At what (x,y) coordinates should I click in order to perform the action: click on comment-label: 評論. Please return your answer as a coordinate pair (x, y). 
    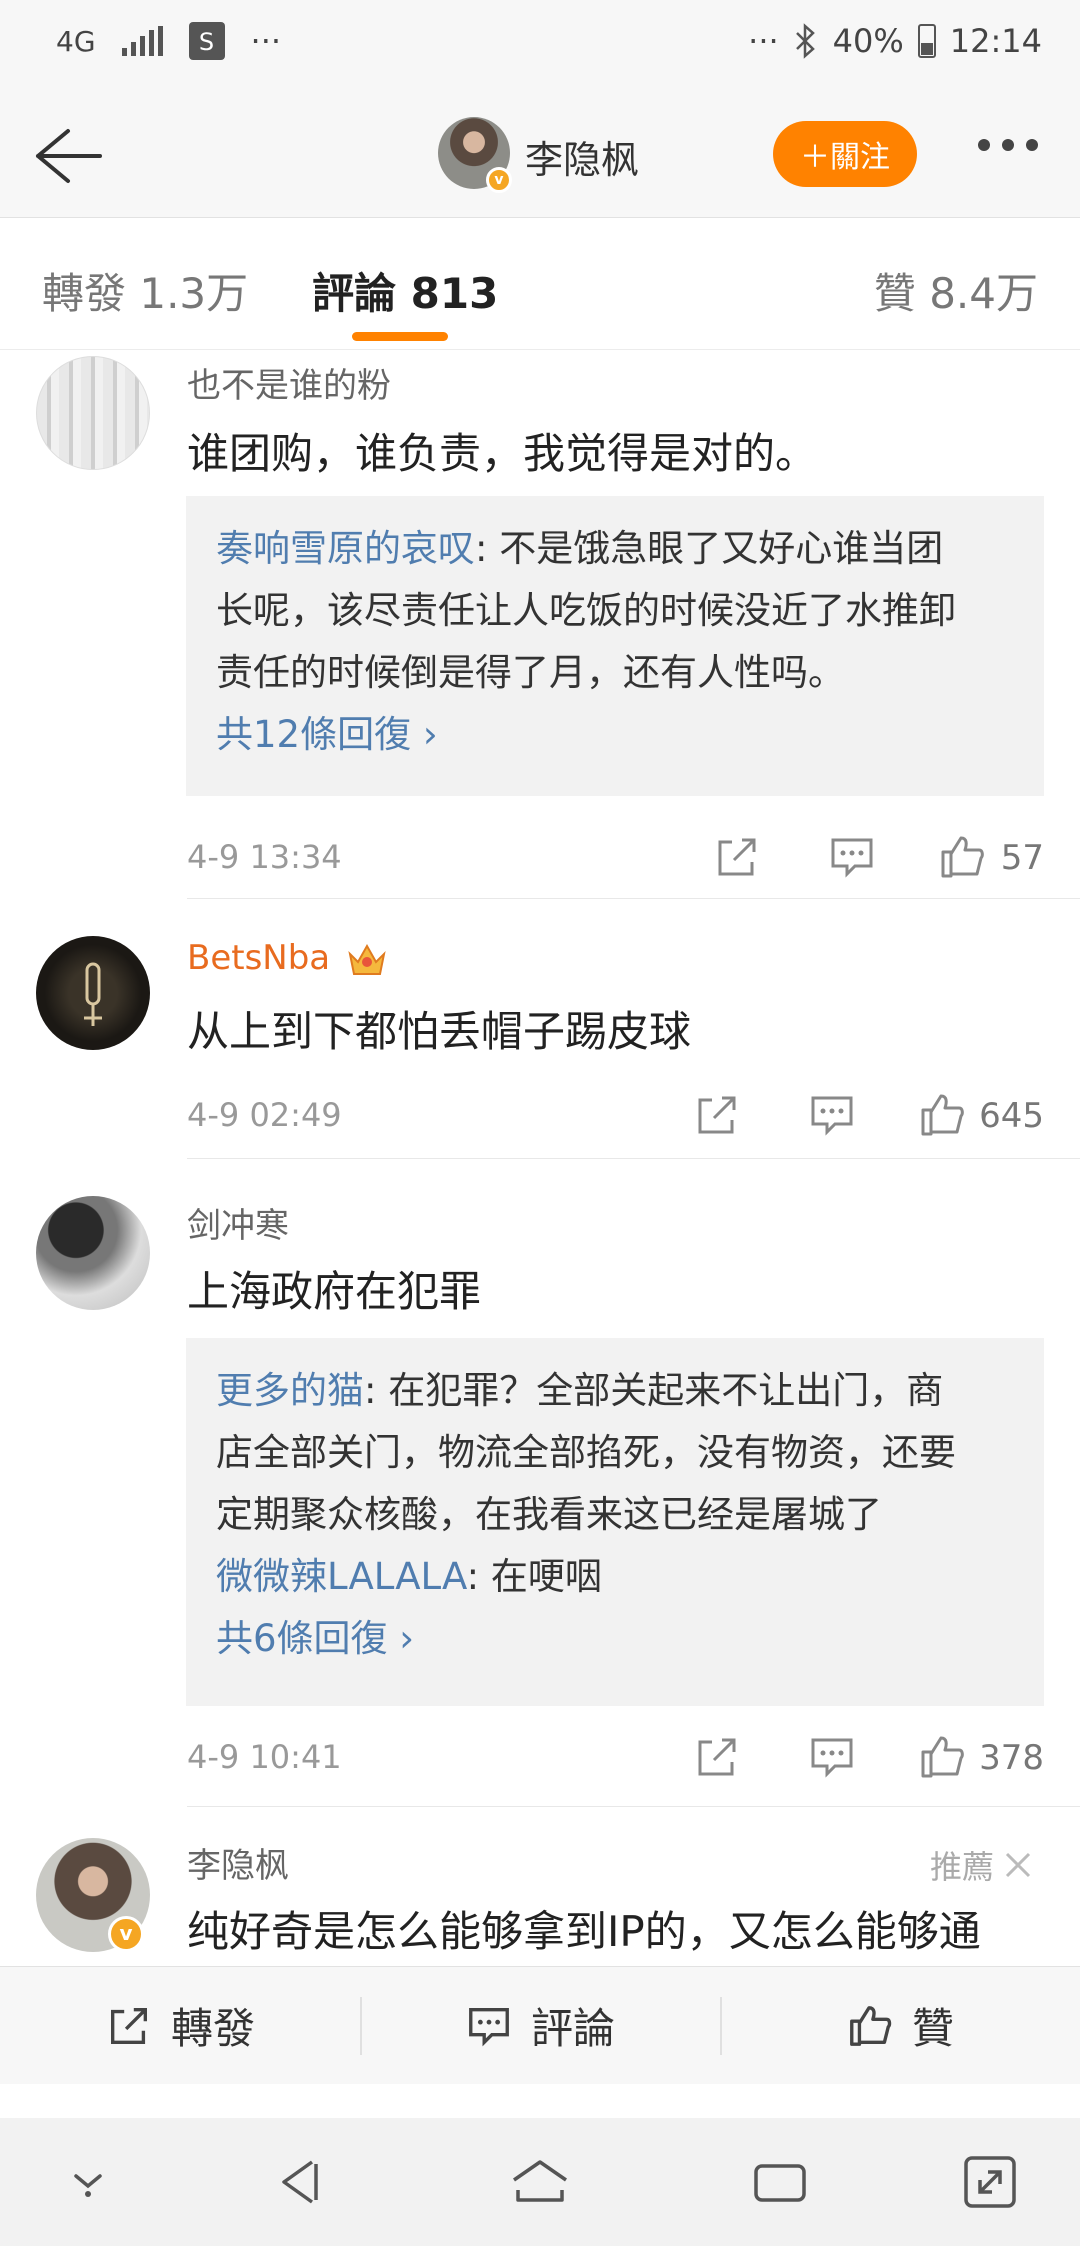
    Looking at the image, I should click on (572, 2028).